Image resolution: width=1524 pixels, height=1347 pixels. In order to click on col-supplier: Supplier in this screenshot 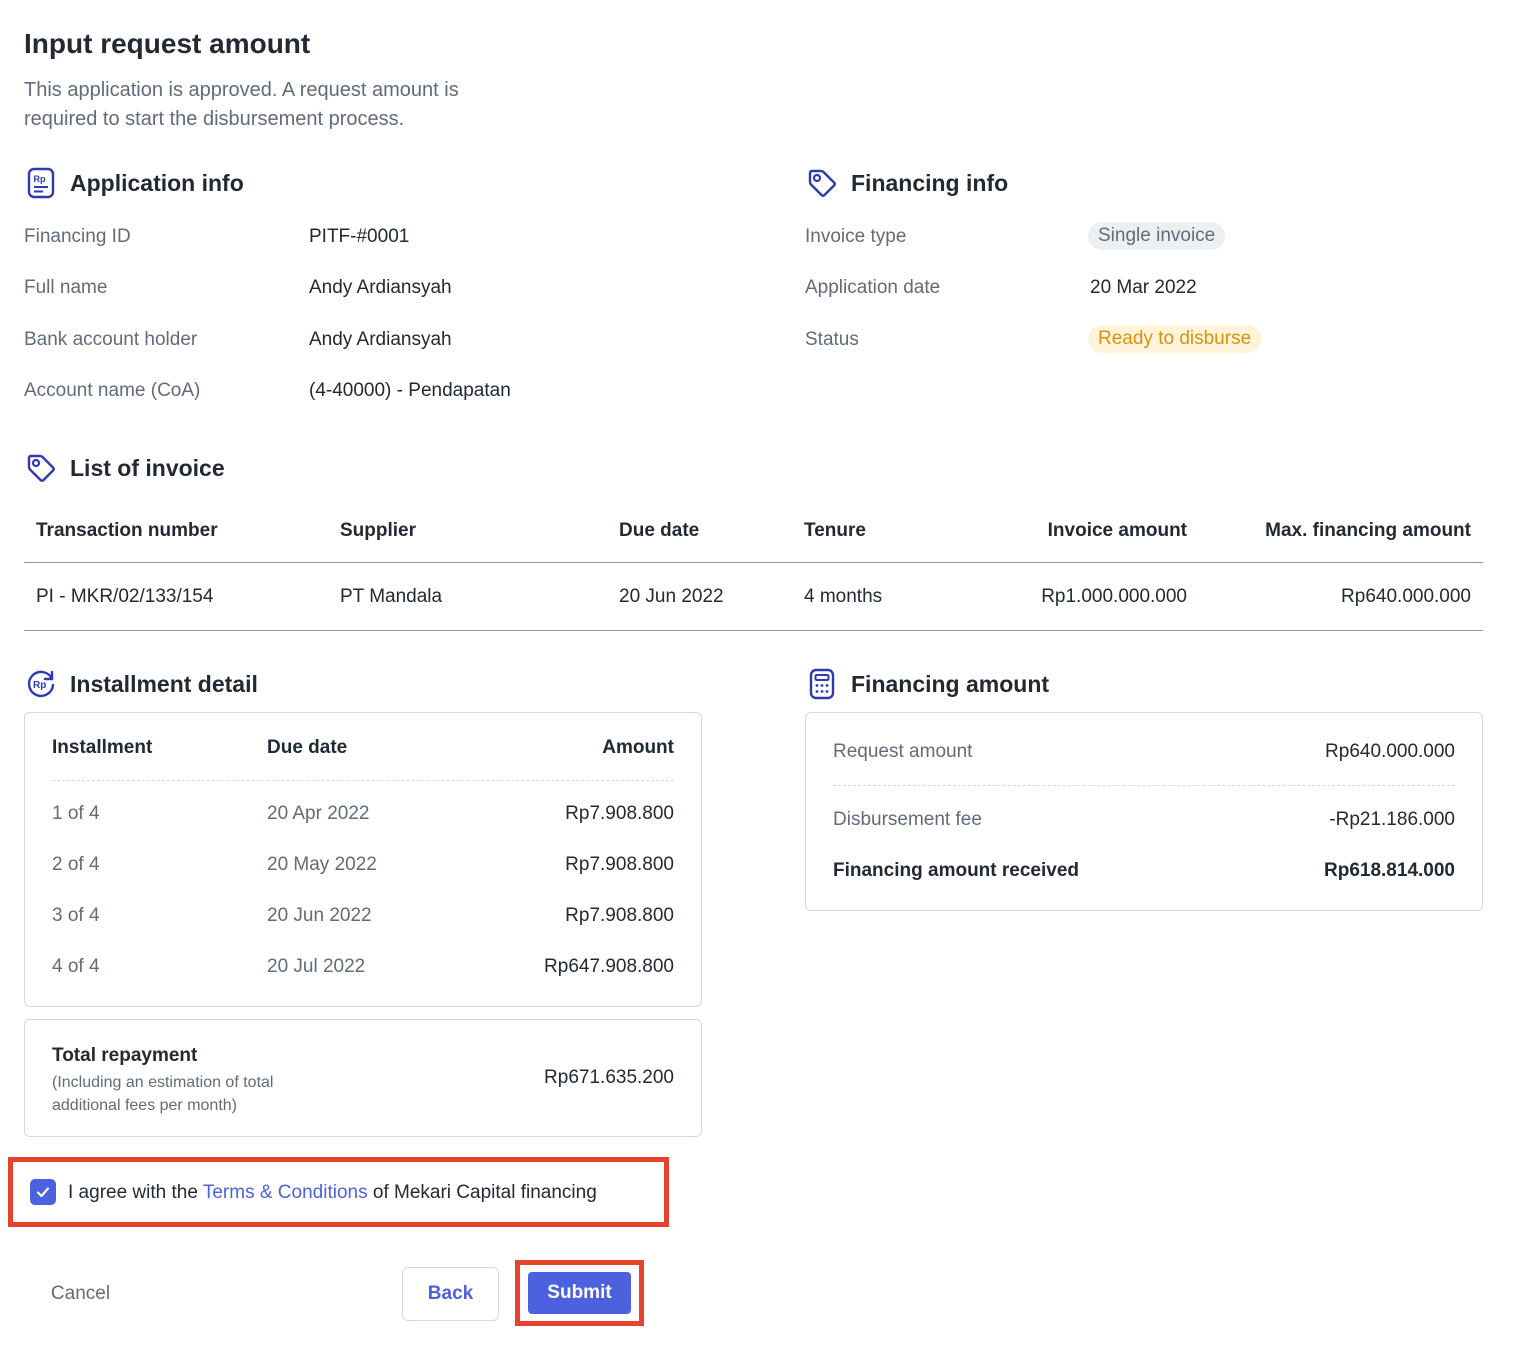, I will do `click(378, 530)`.